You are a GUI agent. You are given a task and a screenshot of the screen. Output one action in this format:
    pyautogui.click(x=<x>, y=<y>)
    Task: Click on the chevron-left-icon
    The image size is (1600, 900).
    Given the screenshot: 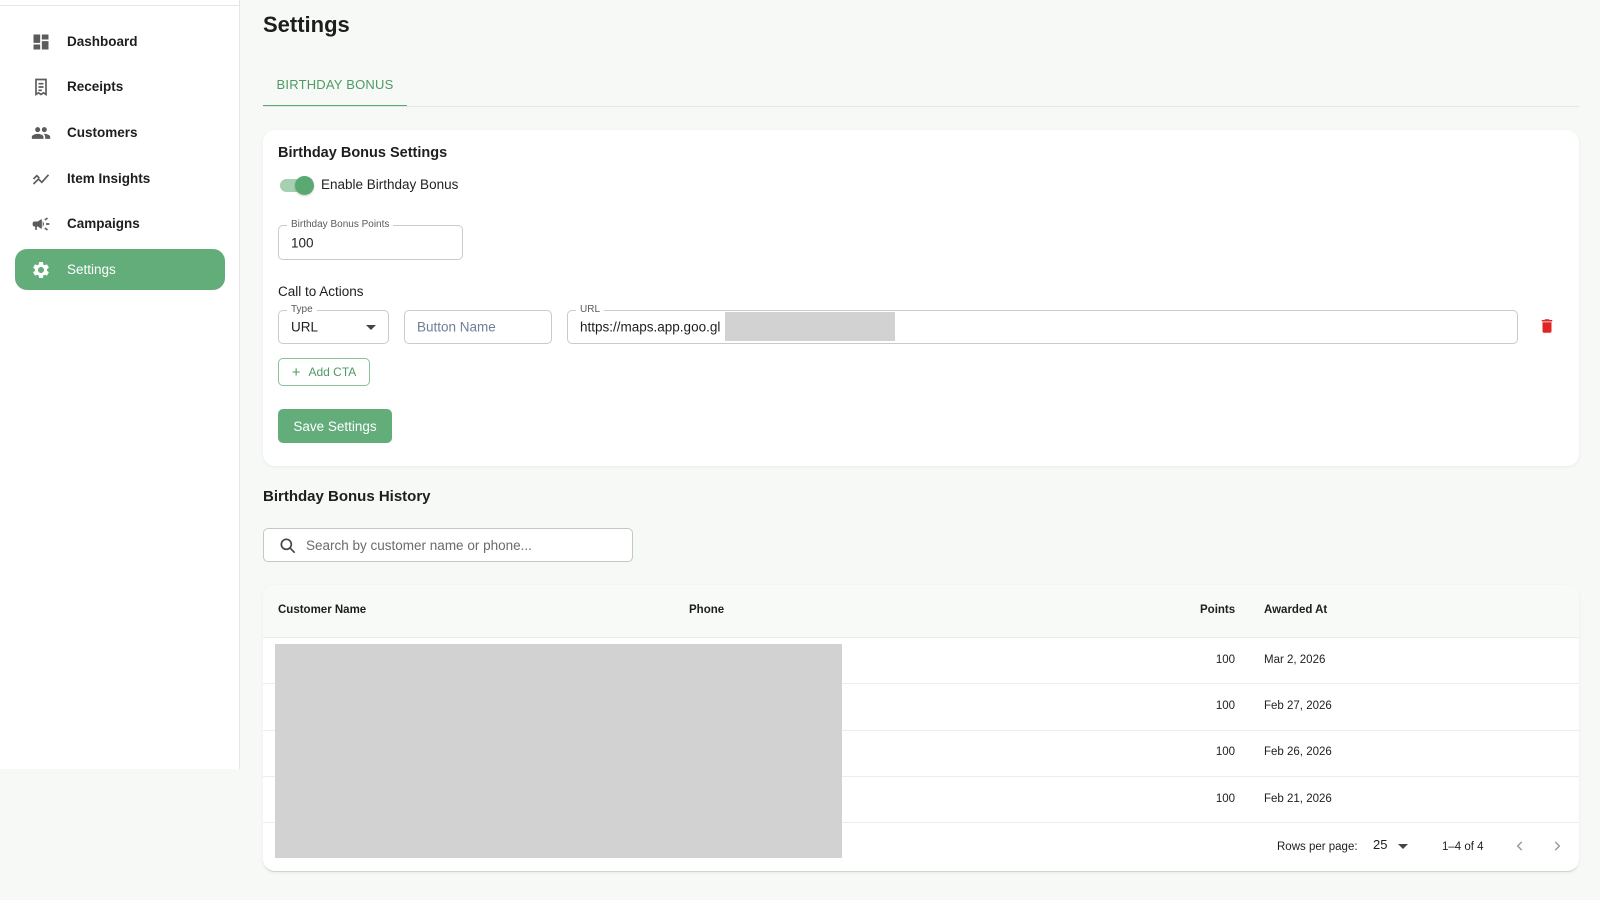 What is the action you would take?
    pyautogui.click(x=1519, y=846)
    